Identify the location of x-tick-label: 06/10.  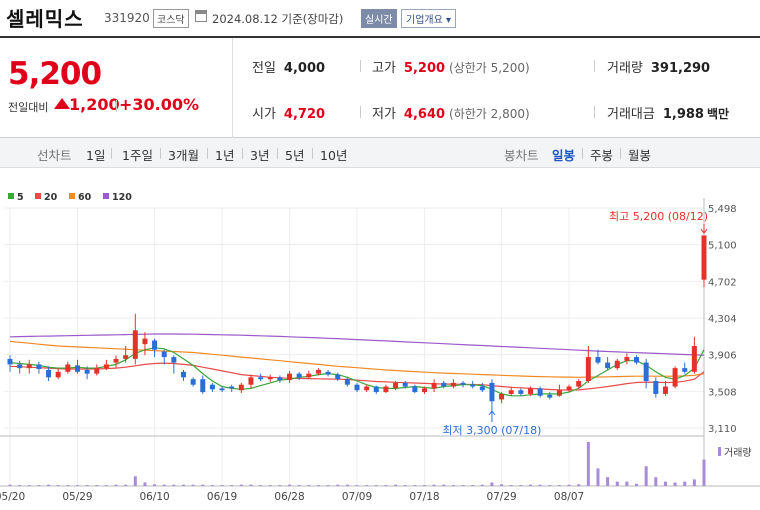
(154, 497).